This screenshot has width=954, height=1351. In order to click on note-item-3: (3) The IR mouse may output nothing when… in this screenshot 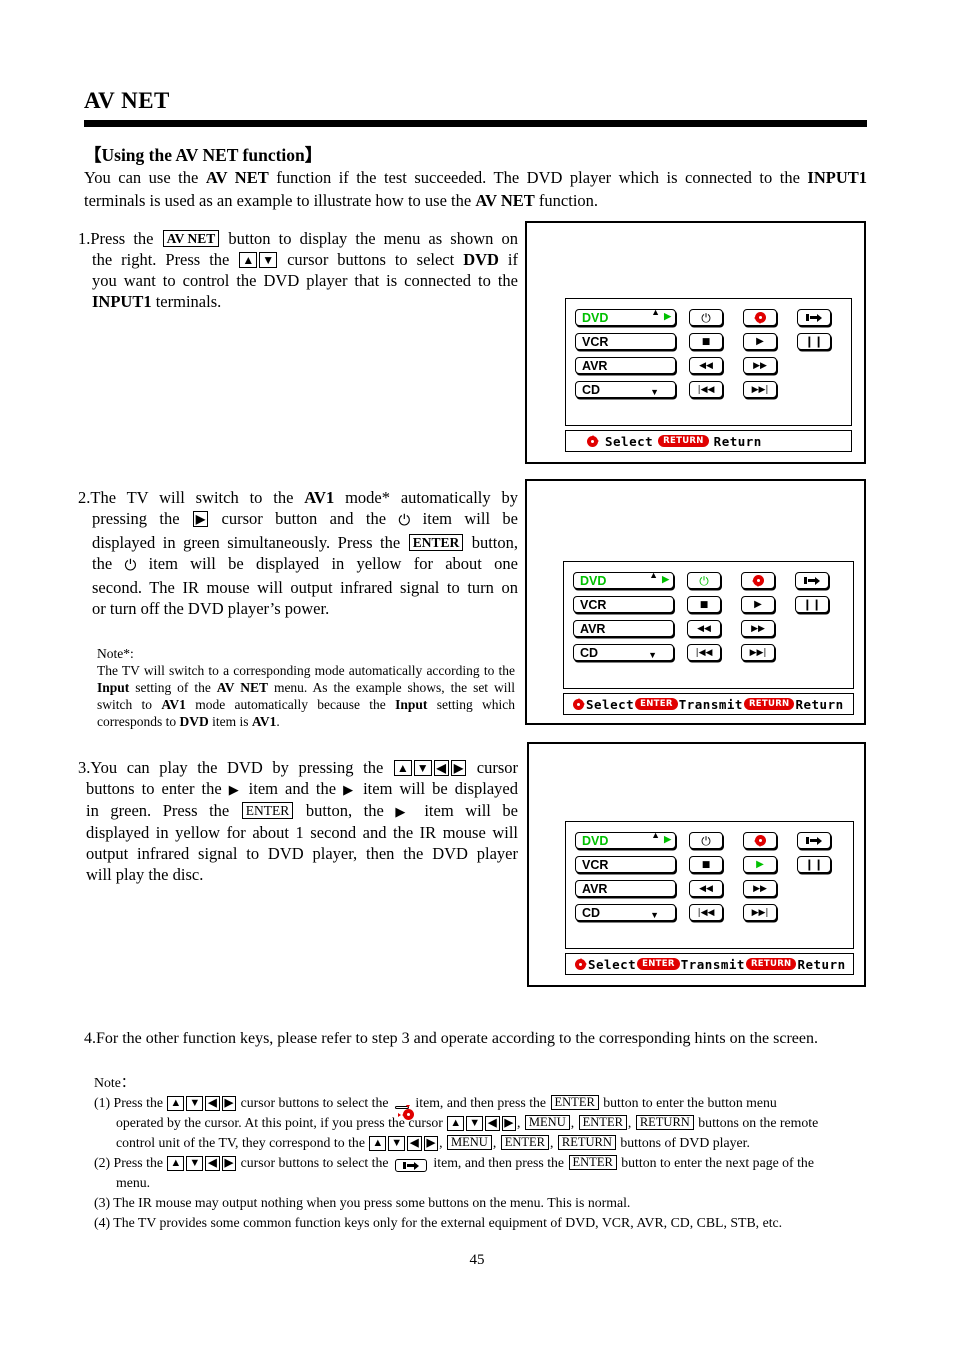, I will do `click(362, 1202)`.